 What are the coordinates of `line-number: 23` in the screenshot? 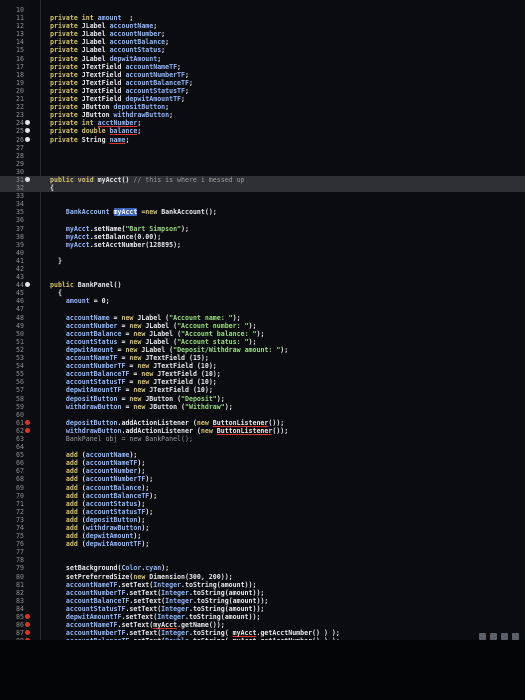 It's located at (20, 115).